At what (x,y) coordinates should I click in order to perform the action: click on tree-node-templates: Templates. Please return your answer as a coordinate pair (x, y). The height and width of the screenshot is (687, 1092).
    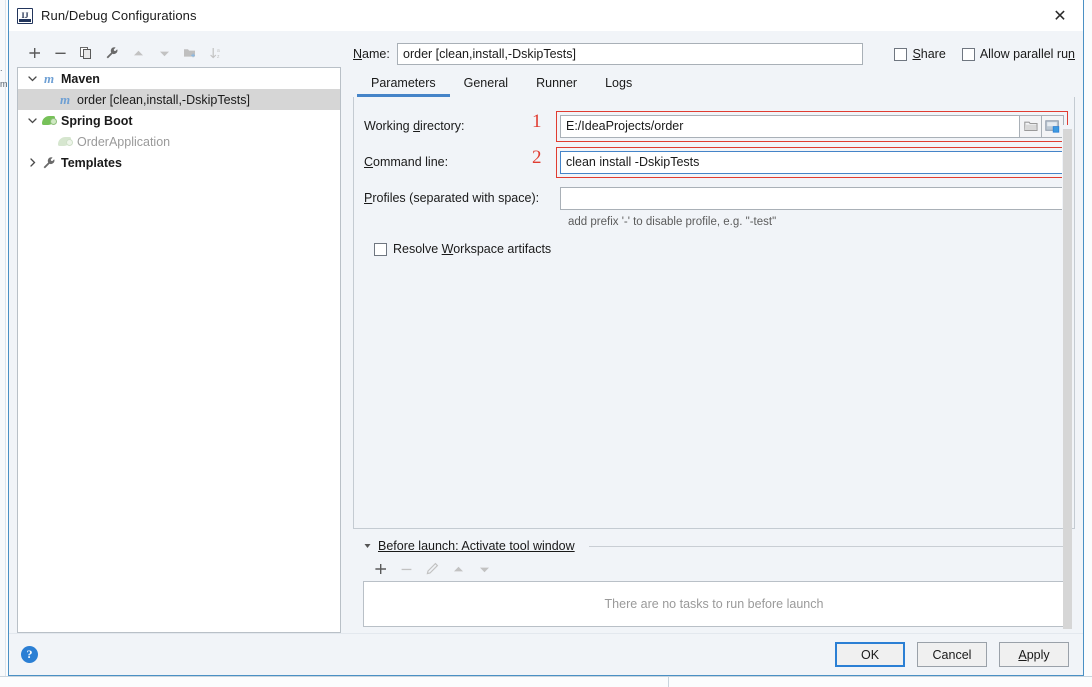
    Looking at the image, I should click on (179, 162).